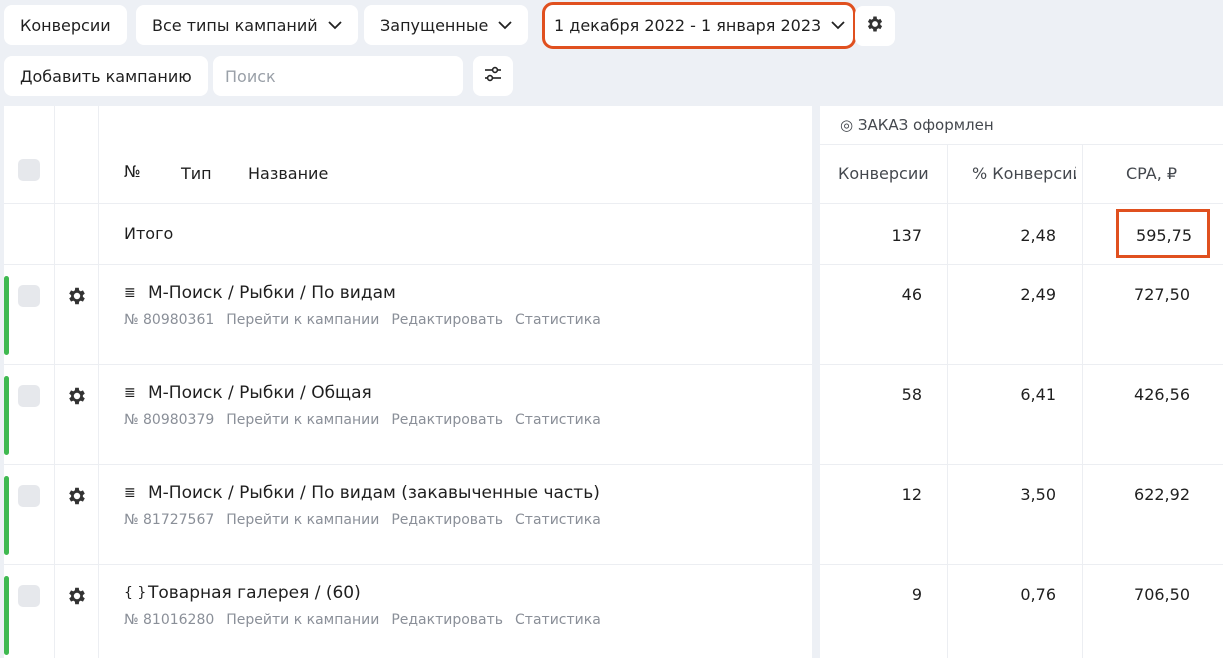  I want to click on goal-header: ◎ ЗАКАЗ оформлен, so click(917, 125).